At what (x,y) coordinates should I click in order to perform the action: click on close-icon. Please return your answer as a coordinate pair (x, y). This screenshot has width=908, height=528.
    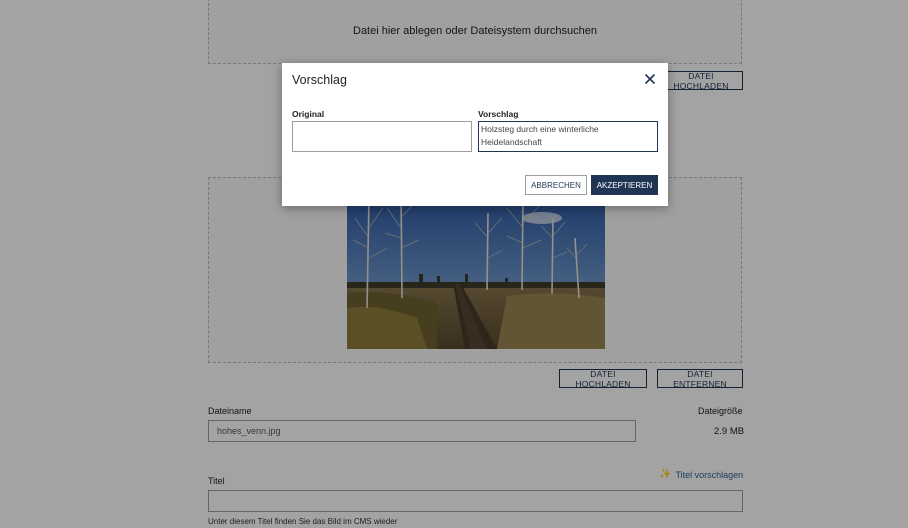
    Looking at the image, I should click on (650, 79).